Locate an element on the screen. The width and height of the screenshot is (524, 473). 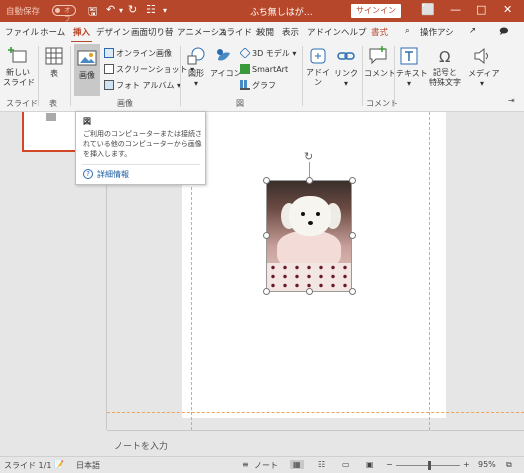
group-label-slides: スライド is located at coordinates (22, 103).